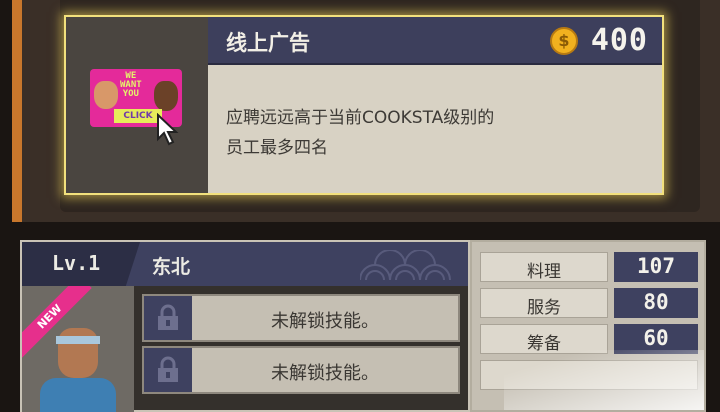  Describe the element at coordinates (360, 118) in the screenshot. I see `ad-description-line-1: 应聘远远高于当前COOKSTA级别的` at that location.